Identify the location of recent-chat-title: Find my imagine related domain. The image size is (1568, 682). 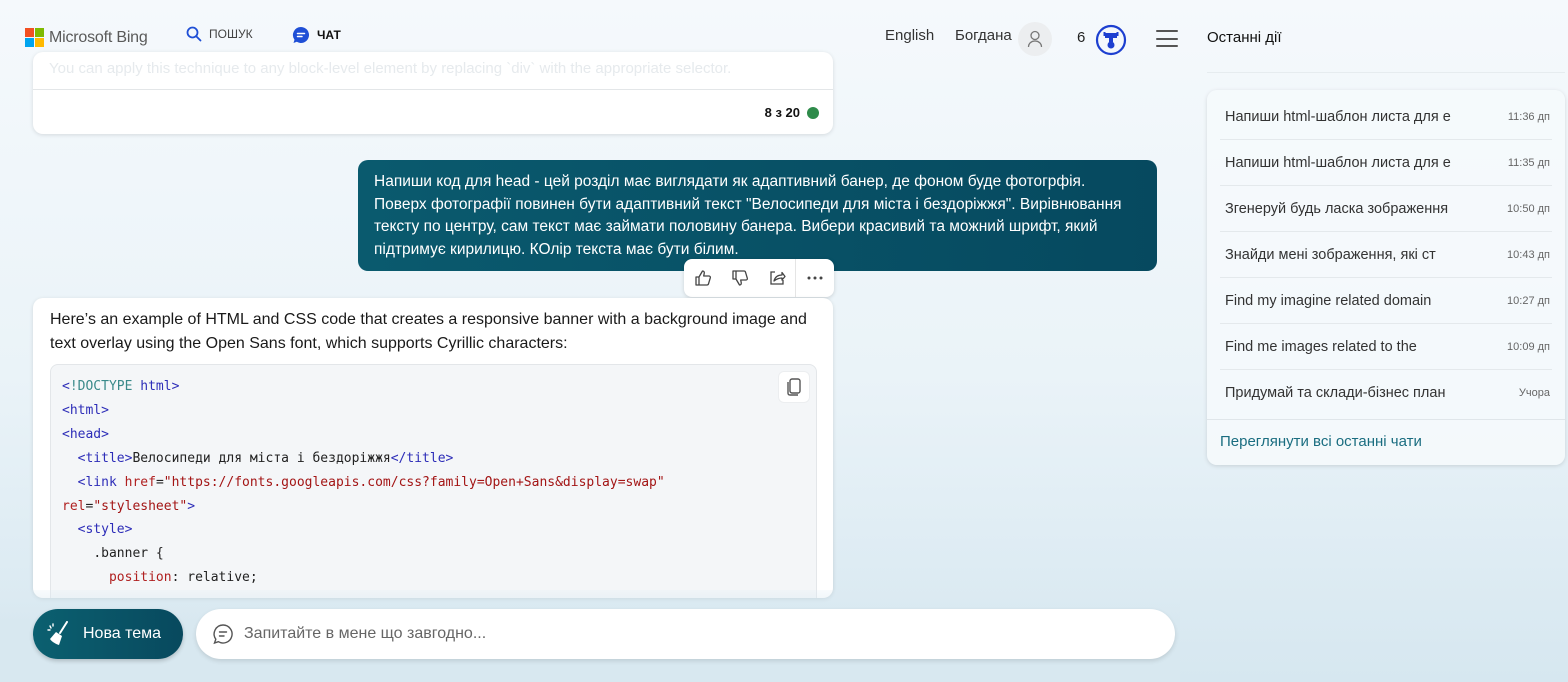
(1328, 300).